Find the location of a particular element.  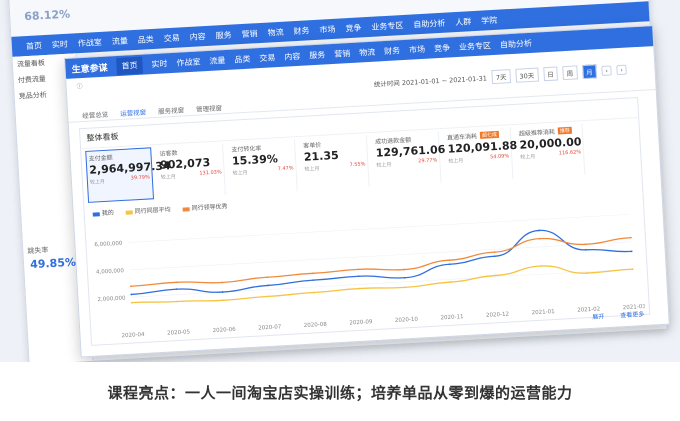

footer-expand: 展开 is located at coordinates (598, 316).